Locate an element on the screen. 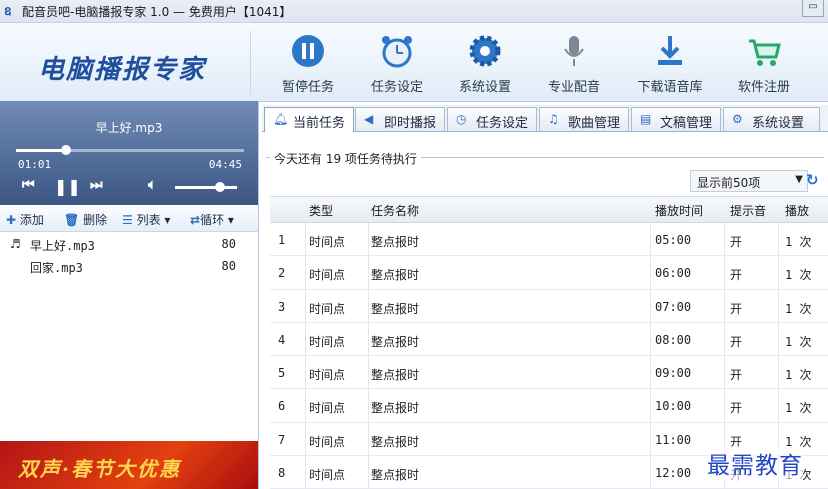  music-note-icon: ♬ is located at coordinates (15, 244).